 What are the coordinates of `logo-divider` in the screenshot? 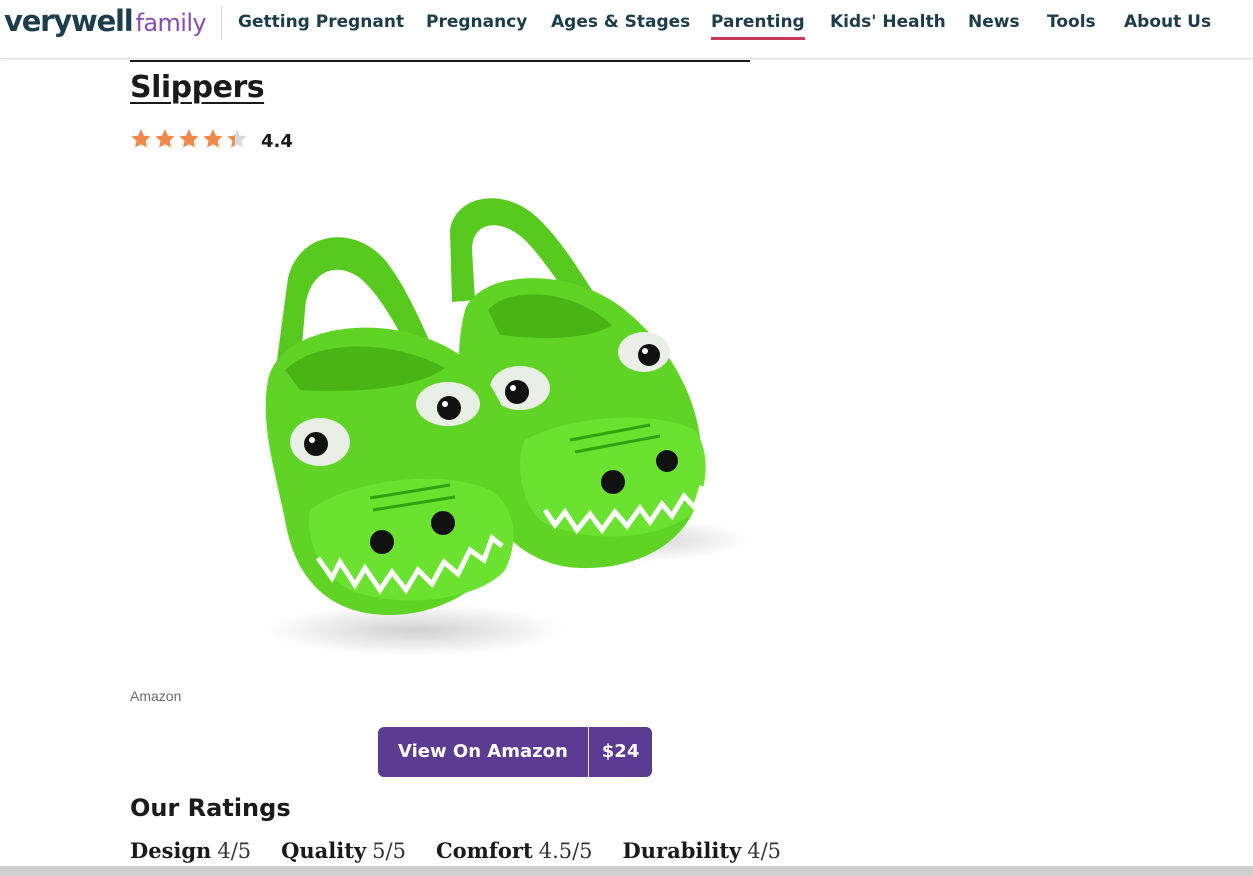 It's located at (221, 23).